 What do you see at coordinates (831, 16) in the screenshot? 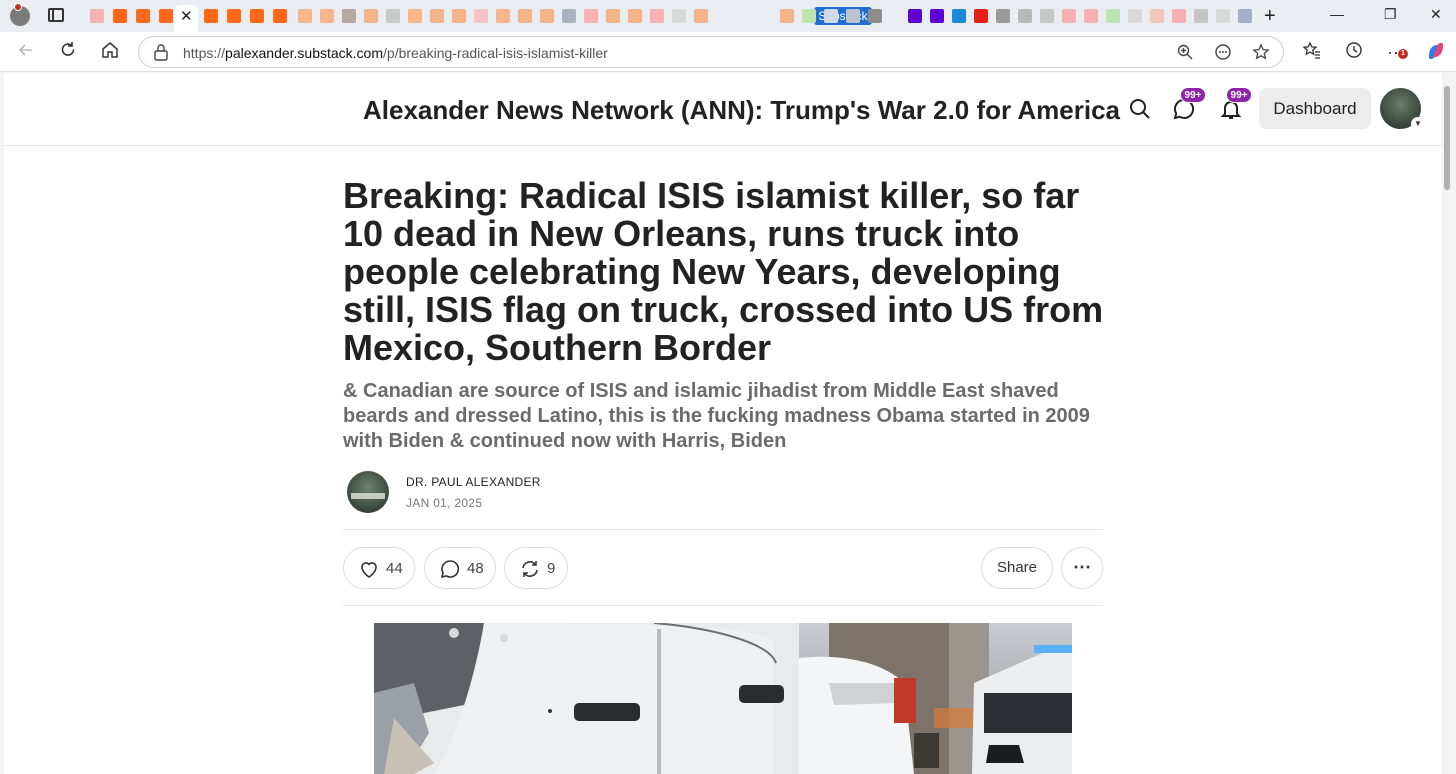
I see `tab-search` at bounding box center [831, 16].